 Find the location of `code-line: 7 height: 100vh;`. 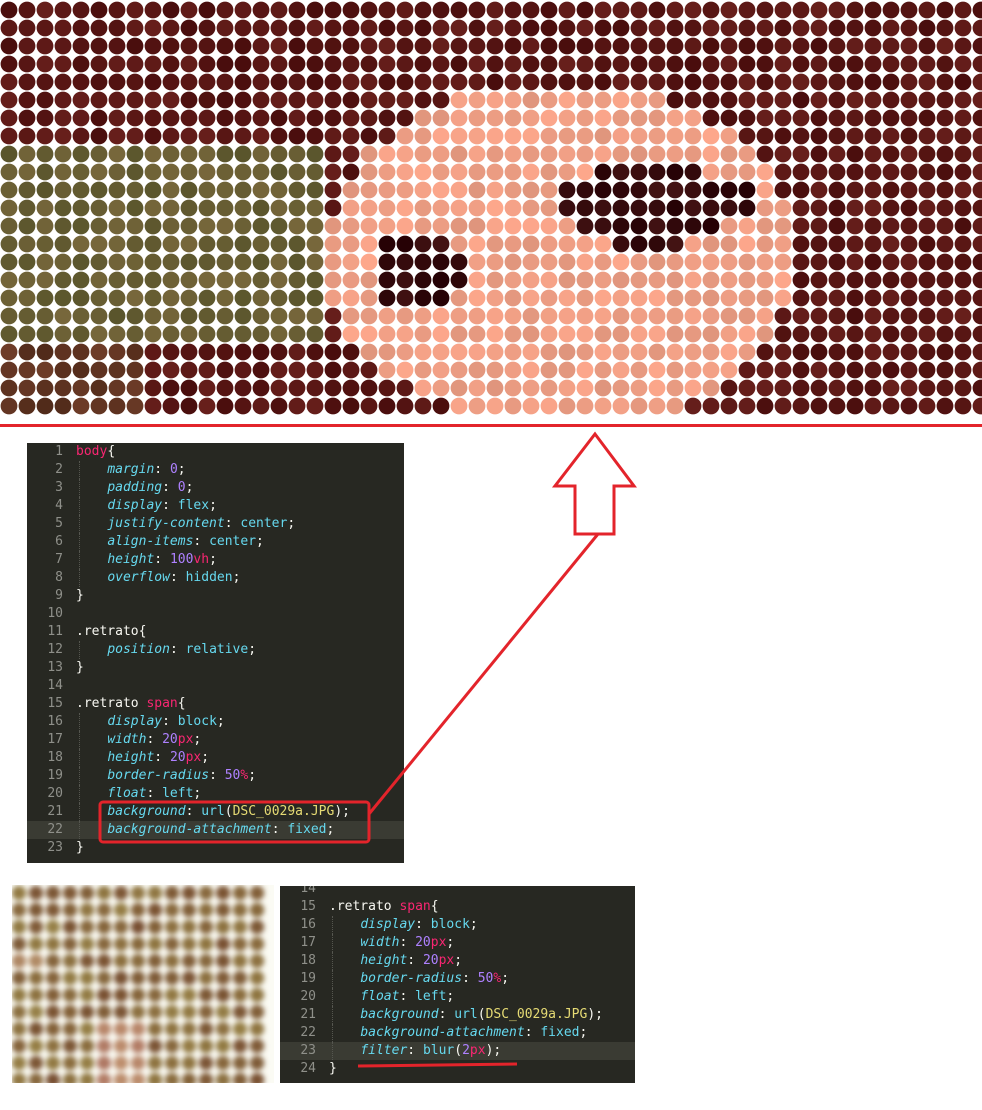

code-line: 7 height: 100vh; is located at coordinates (215, 560).